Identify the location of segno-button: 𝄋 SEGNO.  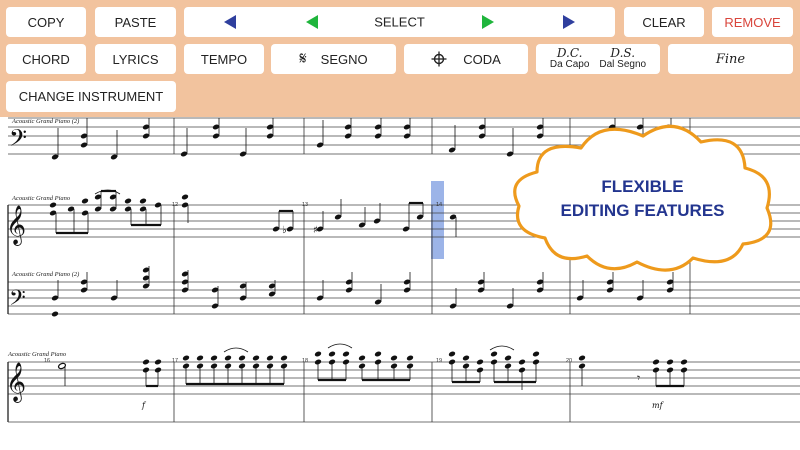
(333, 59).